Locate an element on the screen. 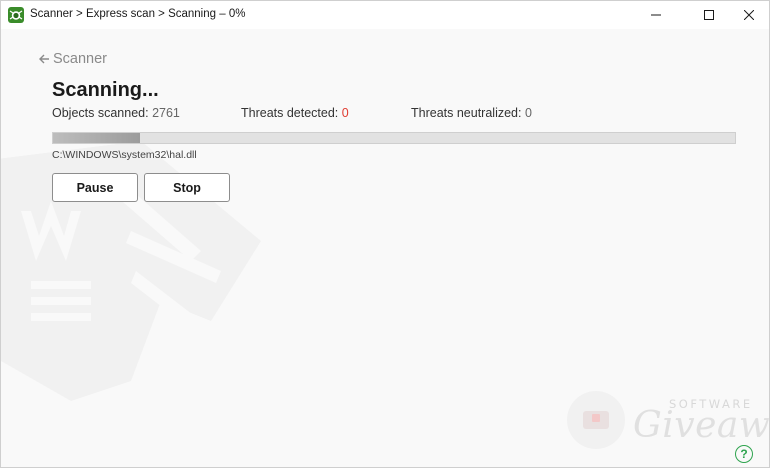 This screenshot has height=468, width=770. threats-detected-stat: Threats detected: 0 is located at coordinates (295, 113).